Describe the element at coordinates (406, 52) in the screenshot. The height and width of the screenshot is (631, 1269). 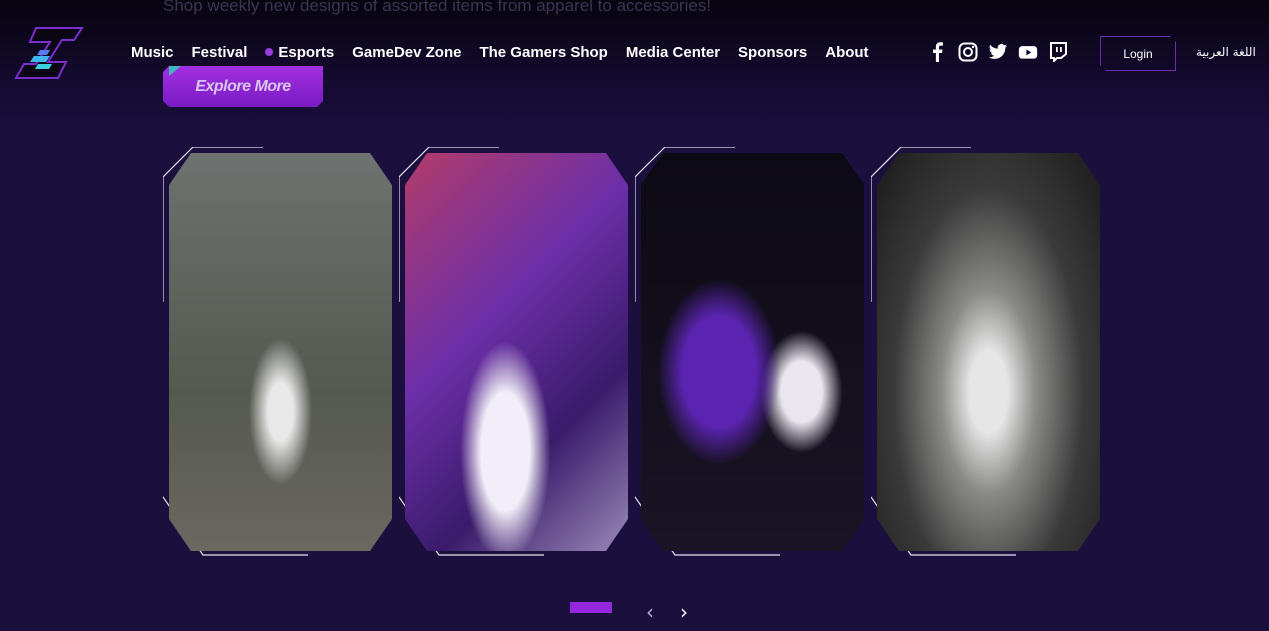
I see `nav-gamedev-zone: GameDev Zone` at that location.